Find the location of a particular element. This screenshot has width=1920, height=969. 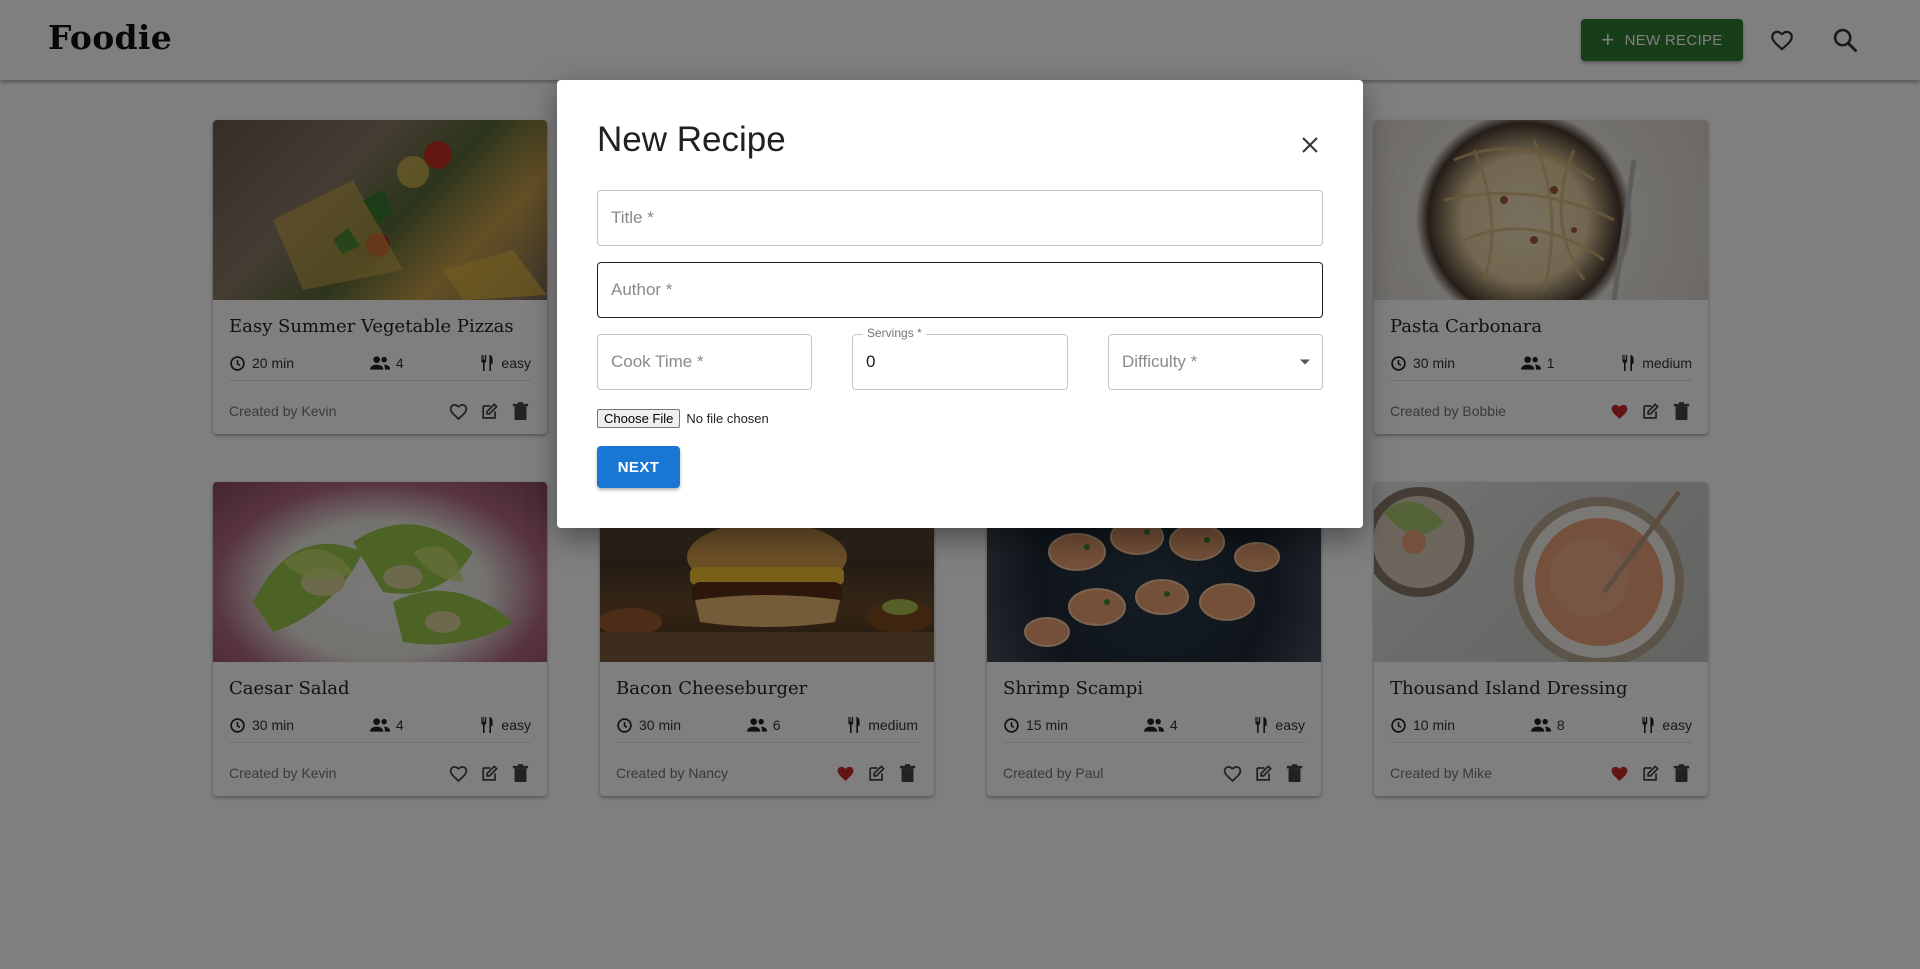

title-field: Title * is located at coordinates (960, 218).